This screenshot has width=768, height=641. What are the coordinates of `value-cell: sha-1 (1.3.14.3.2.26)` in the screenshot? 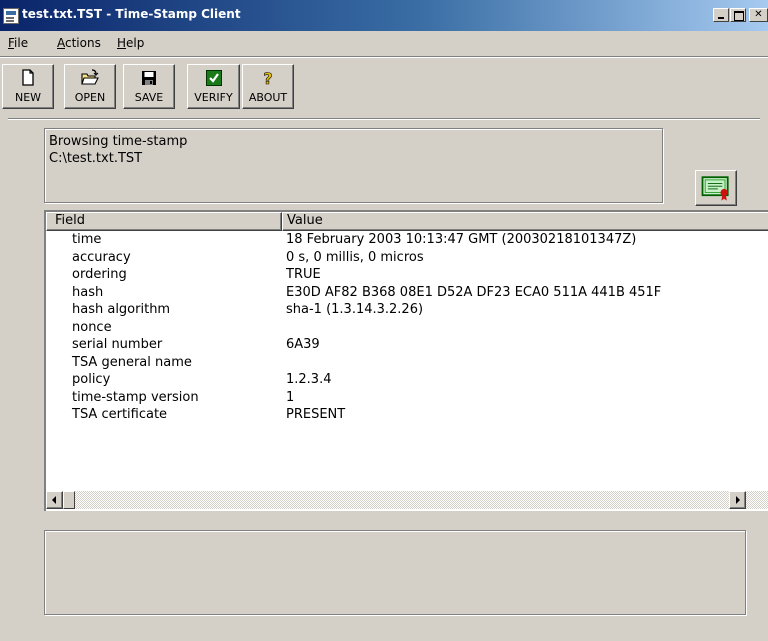 It's located at (355, 309).